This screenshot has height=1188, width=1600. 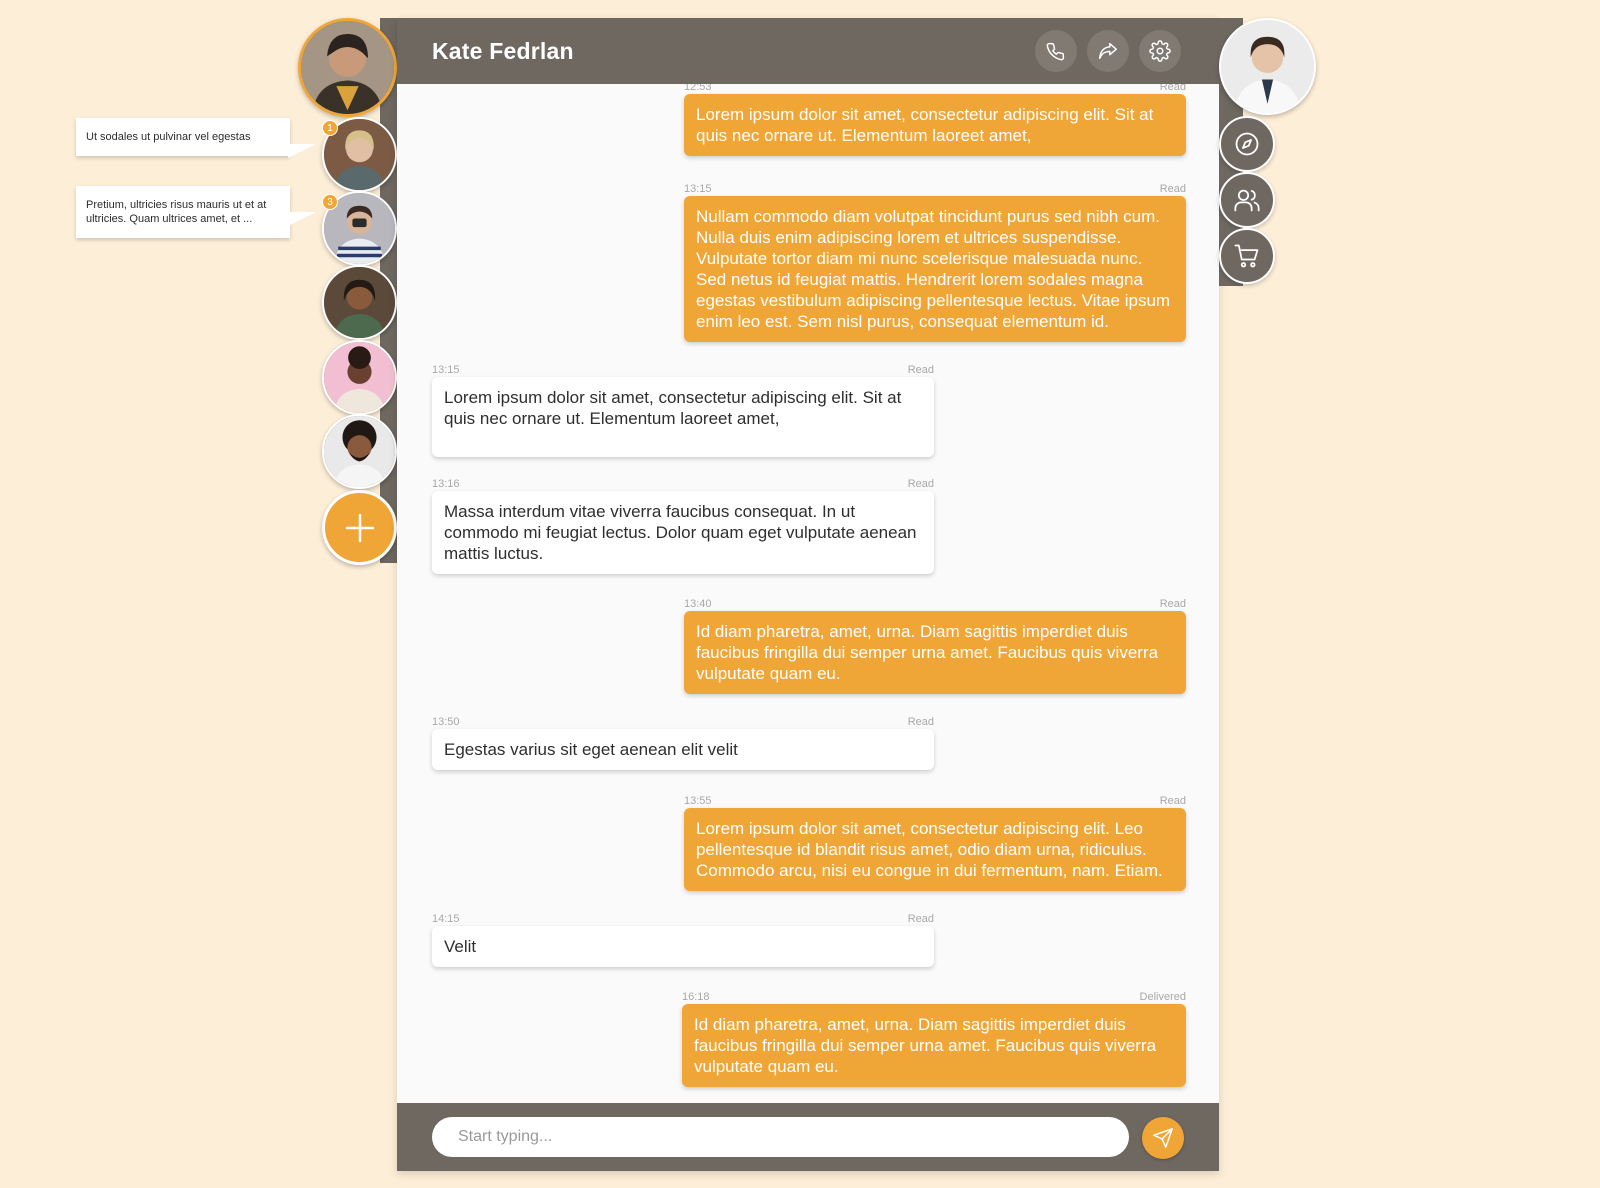 I want to click on users-icon, so click(x=1247, y=200).